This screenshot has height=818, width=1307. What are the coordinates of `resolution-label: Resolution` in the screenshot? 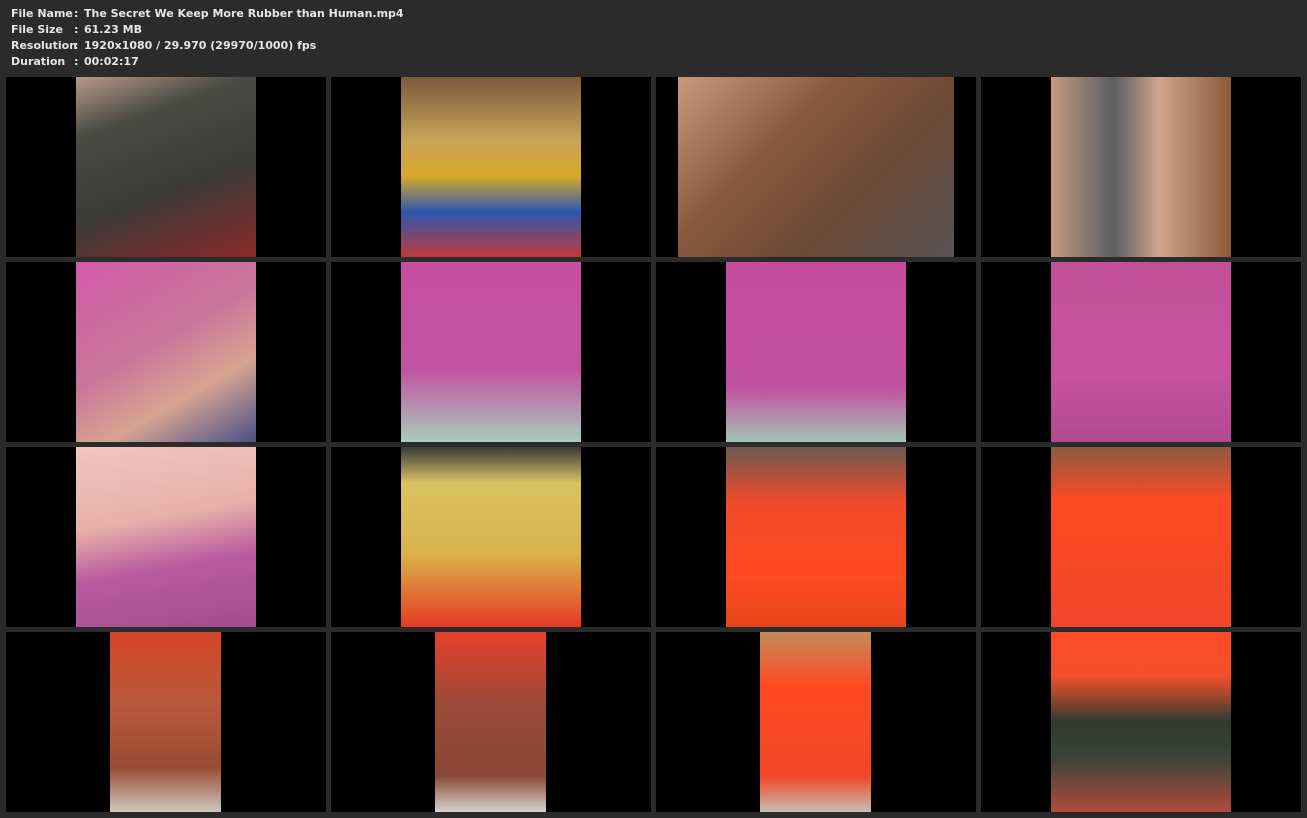 It's located at (44, 45).